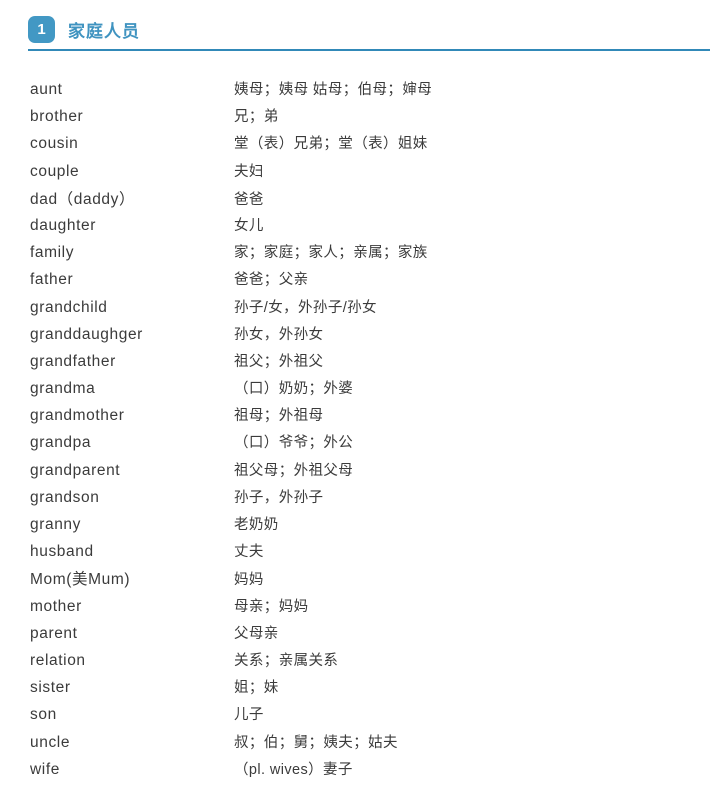 Image resolution: width=722 pixels, height=787 pixels. Describe the element at coordinates (361, 336) in the screenshot. I see `vocabulary-row: granddaughger 孙女，外孙女` at that location.